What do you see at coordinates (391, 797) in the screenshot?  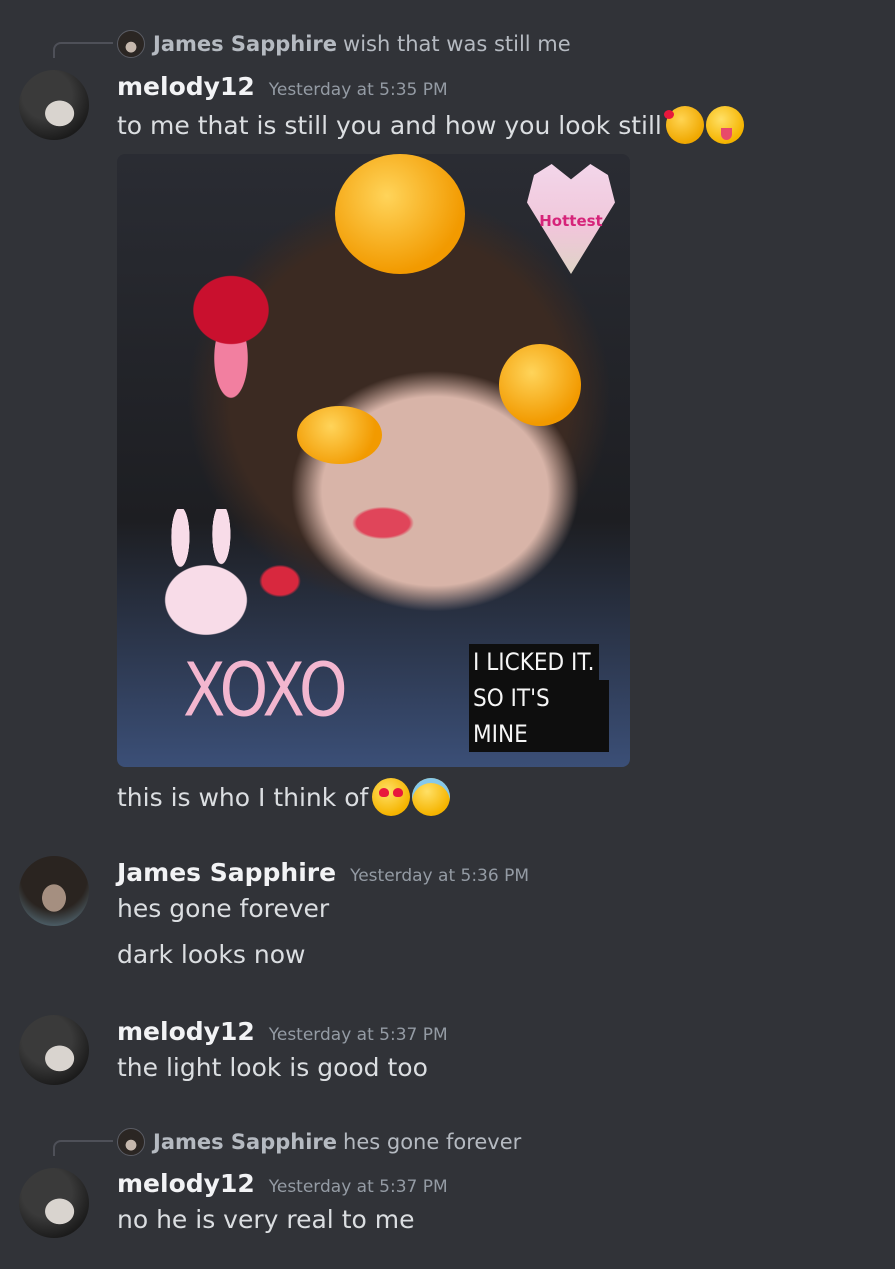 I see `heart-eyes-emoji` at bounding box center [391, 797].